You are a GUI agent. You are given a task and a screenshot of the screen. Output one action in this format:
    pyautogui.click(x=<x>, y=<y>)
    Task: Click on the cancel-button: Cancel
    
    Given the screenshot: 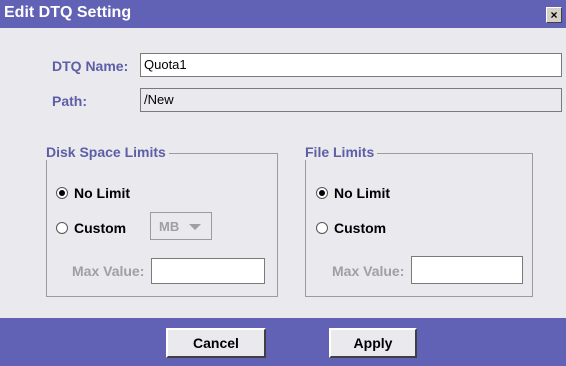 What is the action you would take?
    pyautogui.click(x=216, y=343)
    